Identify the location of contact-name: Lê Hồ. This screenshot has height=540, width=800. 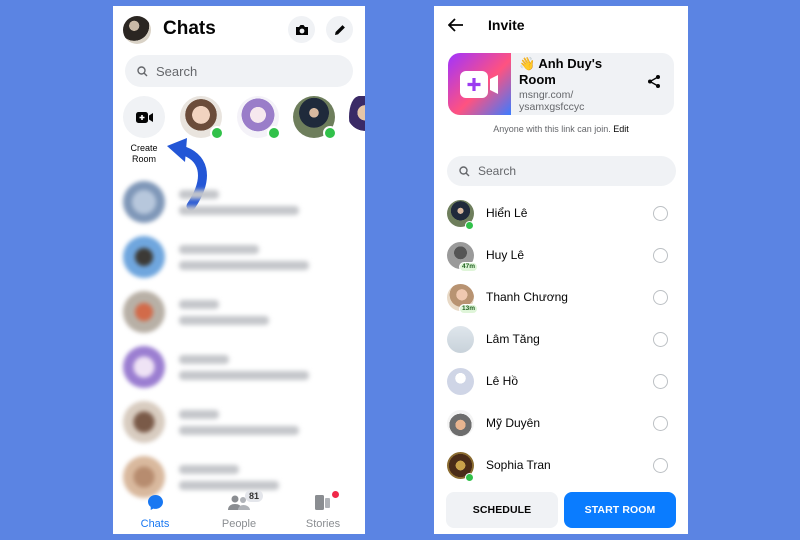
(502, 381).